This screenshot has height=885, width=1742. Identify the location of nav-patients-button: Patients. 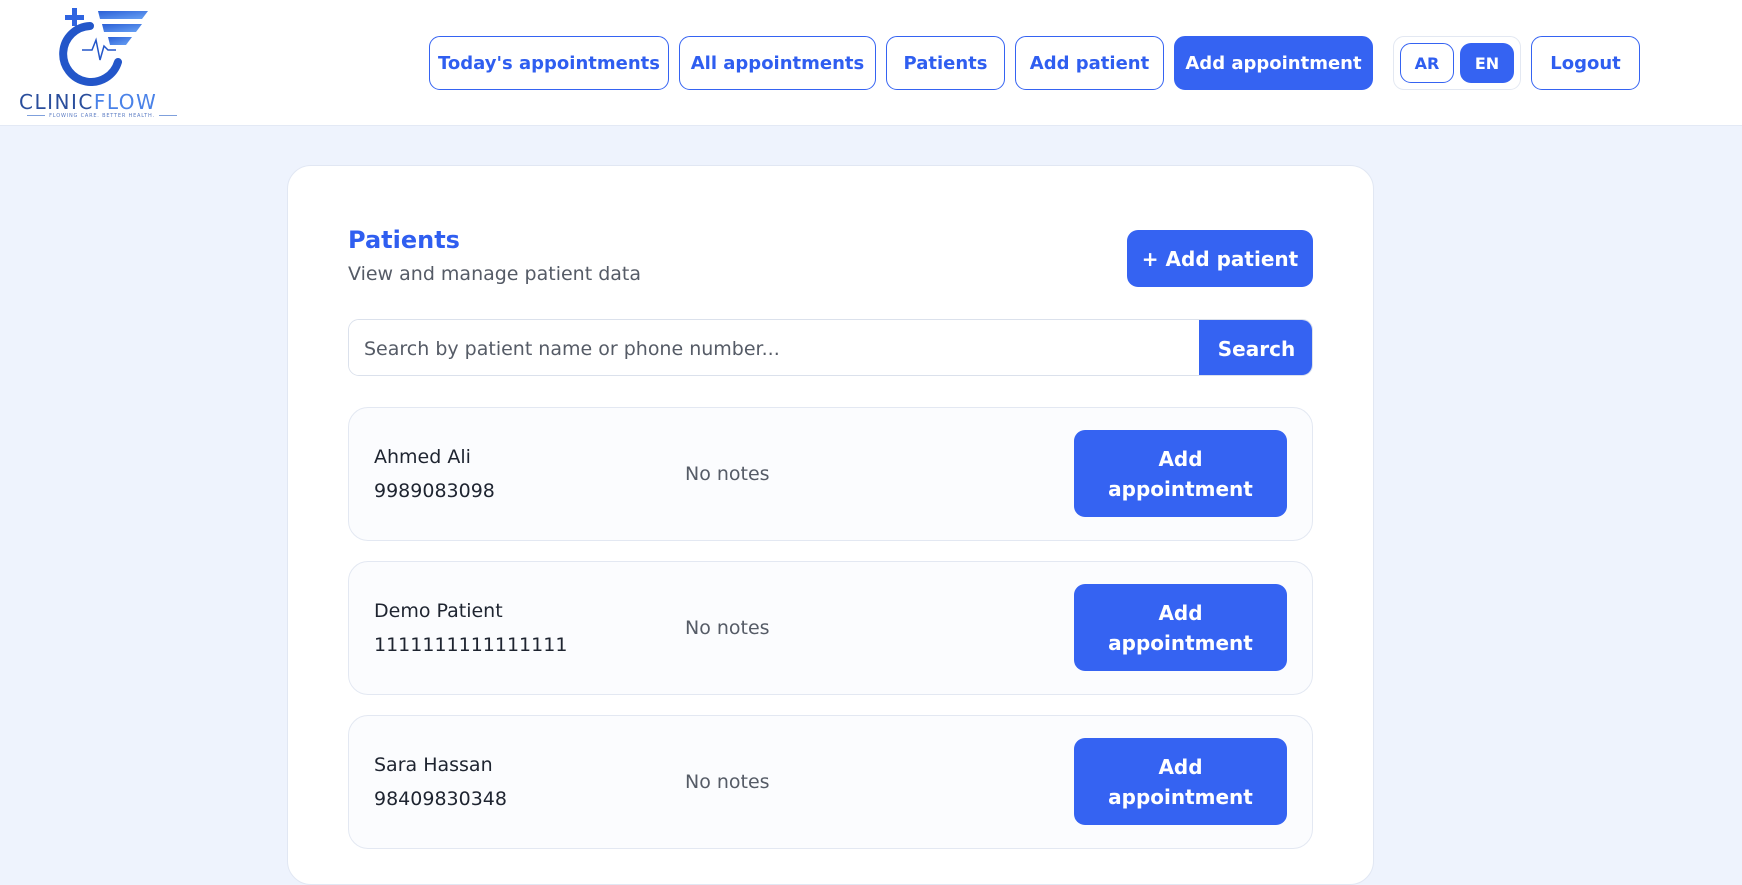
(945, 63).